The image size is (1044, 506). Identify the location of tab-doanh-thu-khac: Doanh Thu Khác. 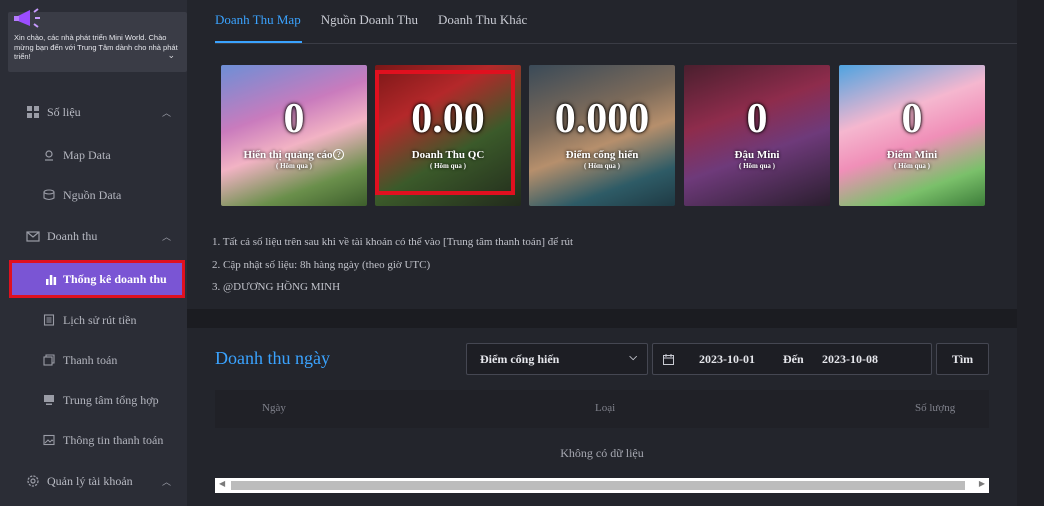
(482, 20).